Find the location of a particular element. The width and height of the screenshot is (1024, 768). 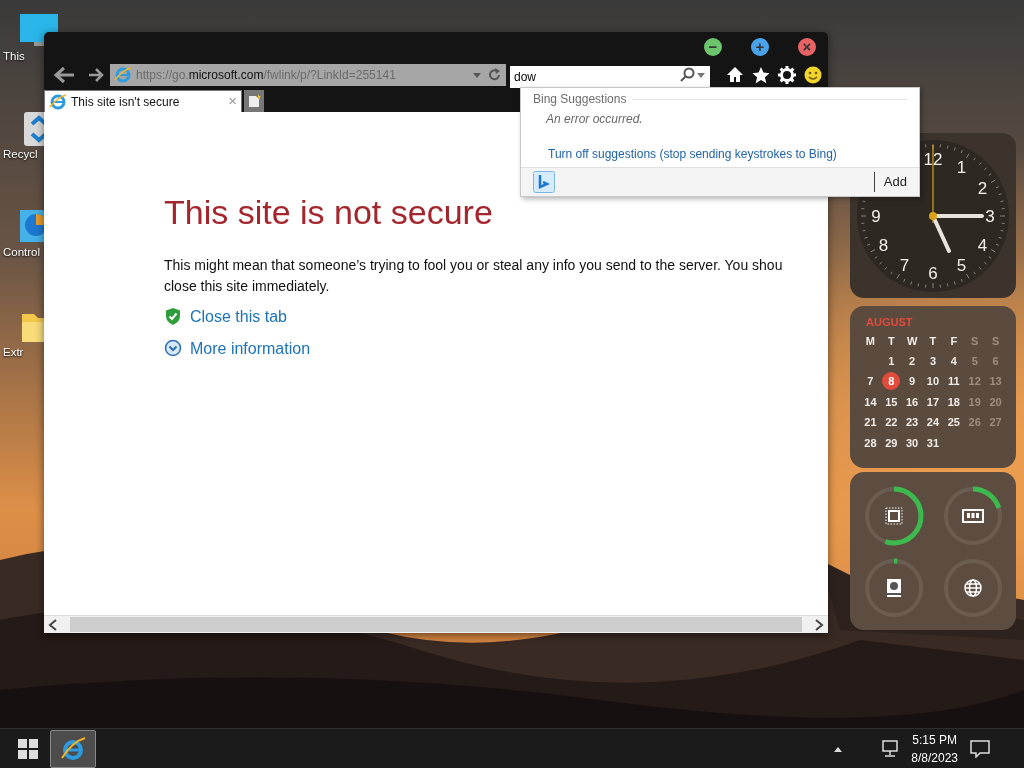

address-bar: https://go.microsoft.com/fwlink/p/?LinkId=255141 is located at coordinates (308, 75).